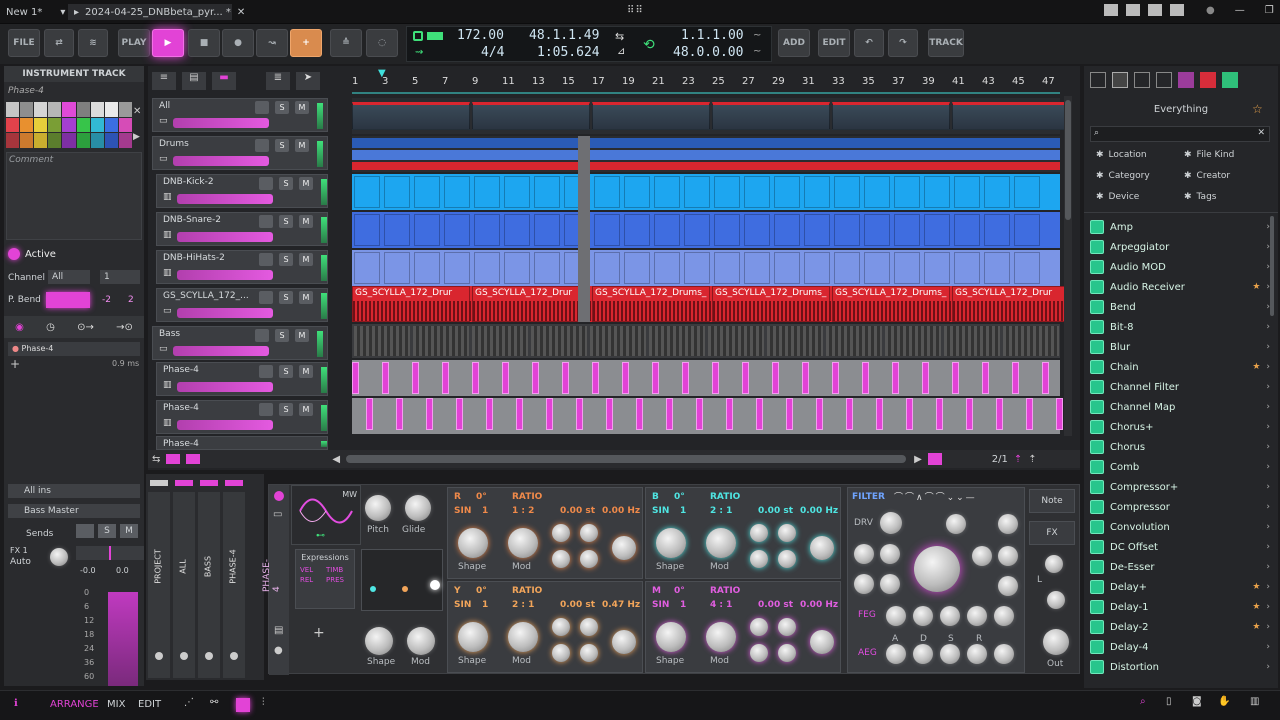 The height and width of the screenshot is (720, 1280). What do you see at coordinates (116, 704) in the screenshot?
I see `mix-tab: MIX` at bounding box center [116, 704].